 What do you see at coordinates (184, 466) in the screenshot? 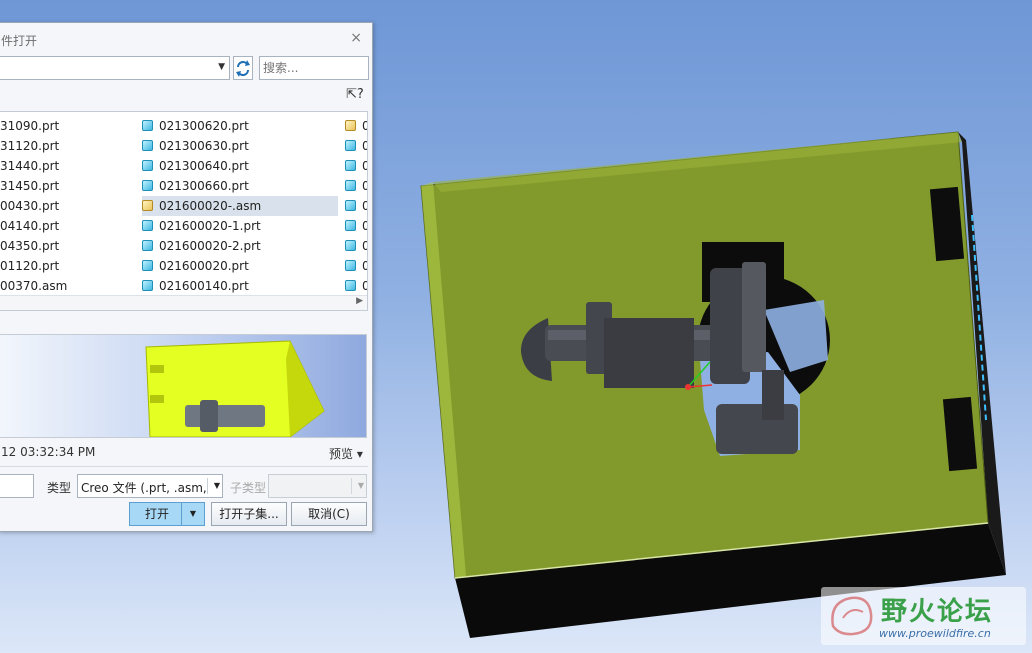
I see `divider` at bounding box center [184, 466].